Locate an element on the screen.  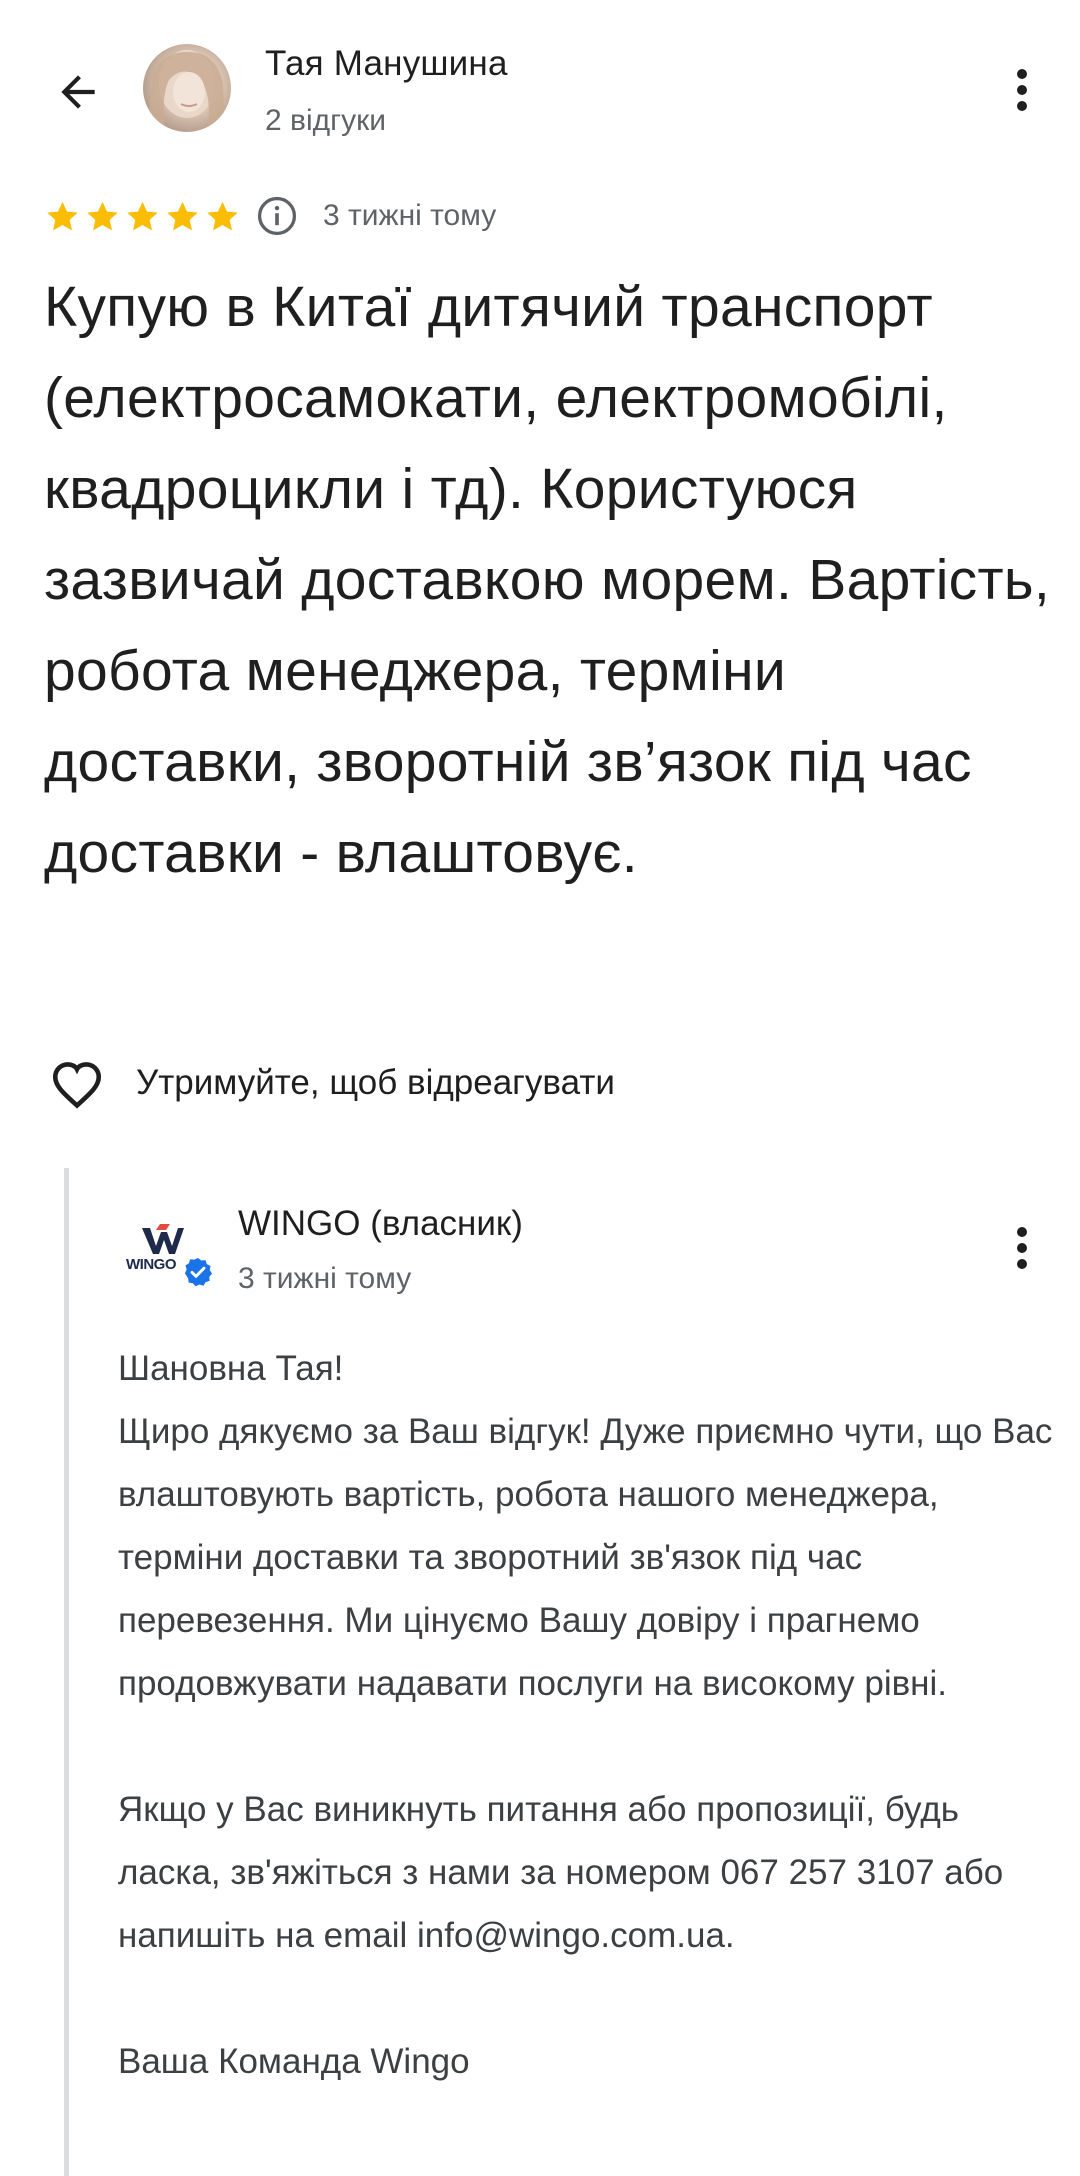
react-label: Утримуйте, щоб відреагувати is located at coordinates (375, 1082).